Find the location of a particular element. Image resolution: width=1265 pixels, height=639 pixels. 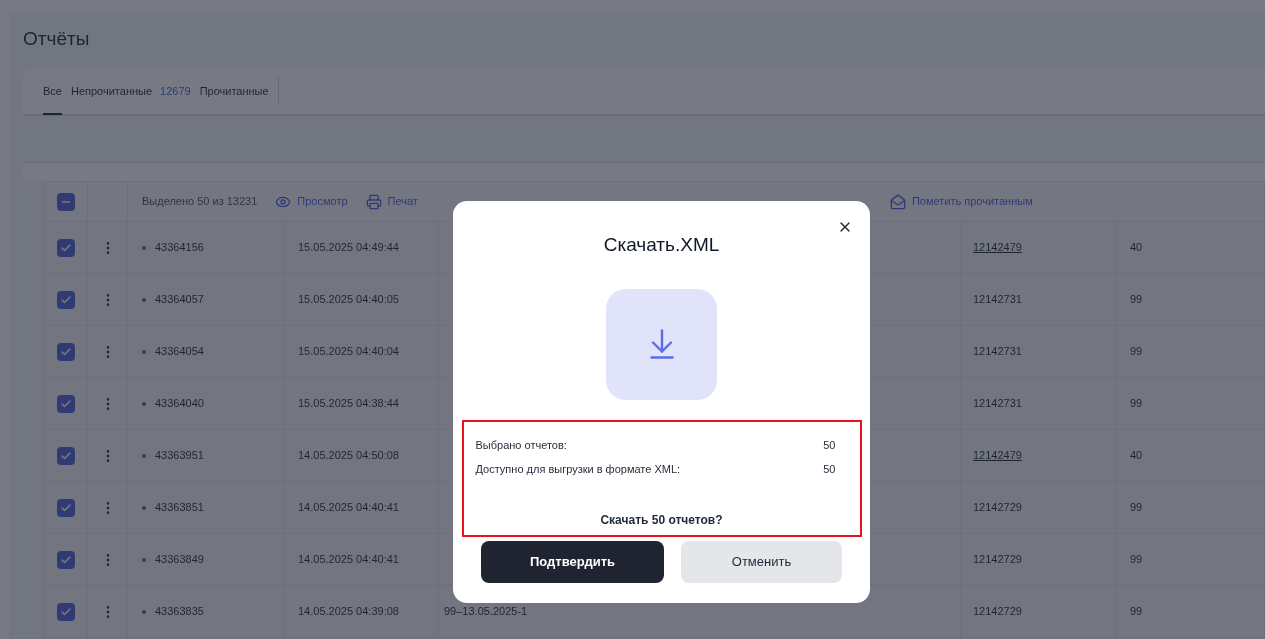

report-id: 43364040 is located at coordinates (179, 404).